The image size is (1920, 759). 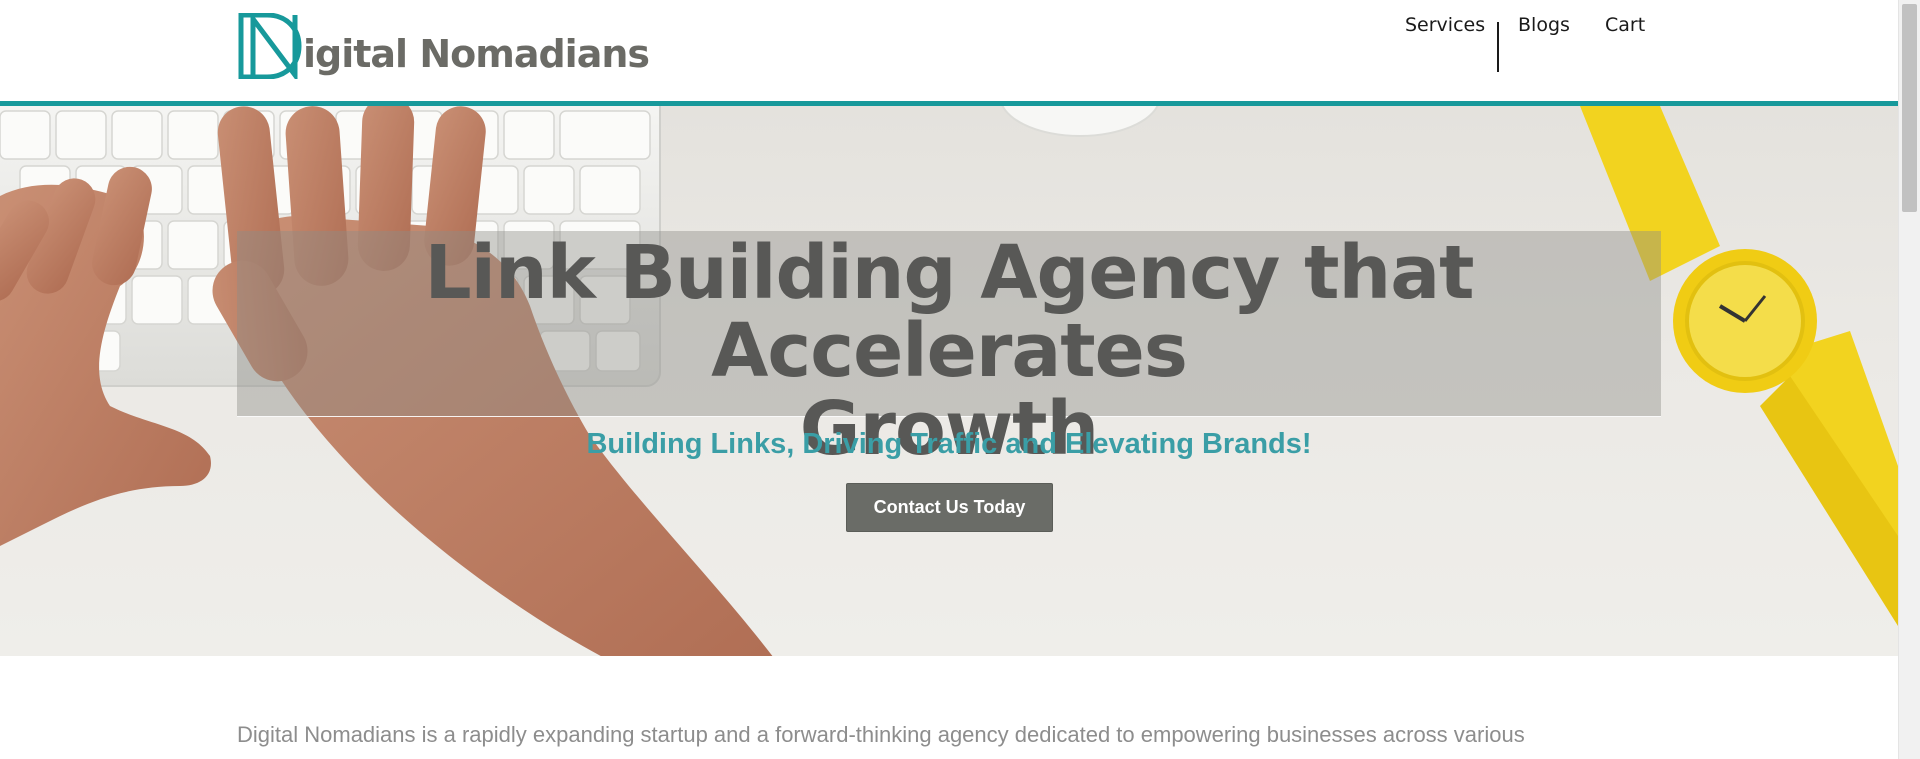 What do you see at coordinates (949, 50) in the screenshot?
I see `site-header: igital Nomadians Services Blogs Cart` at bounding box center [949, 50].